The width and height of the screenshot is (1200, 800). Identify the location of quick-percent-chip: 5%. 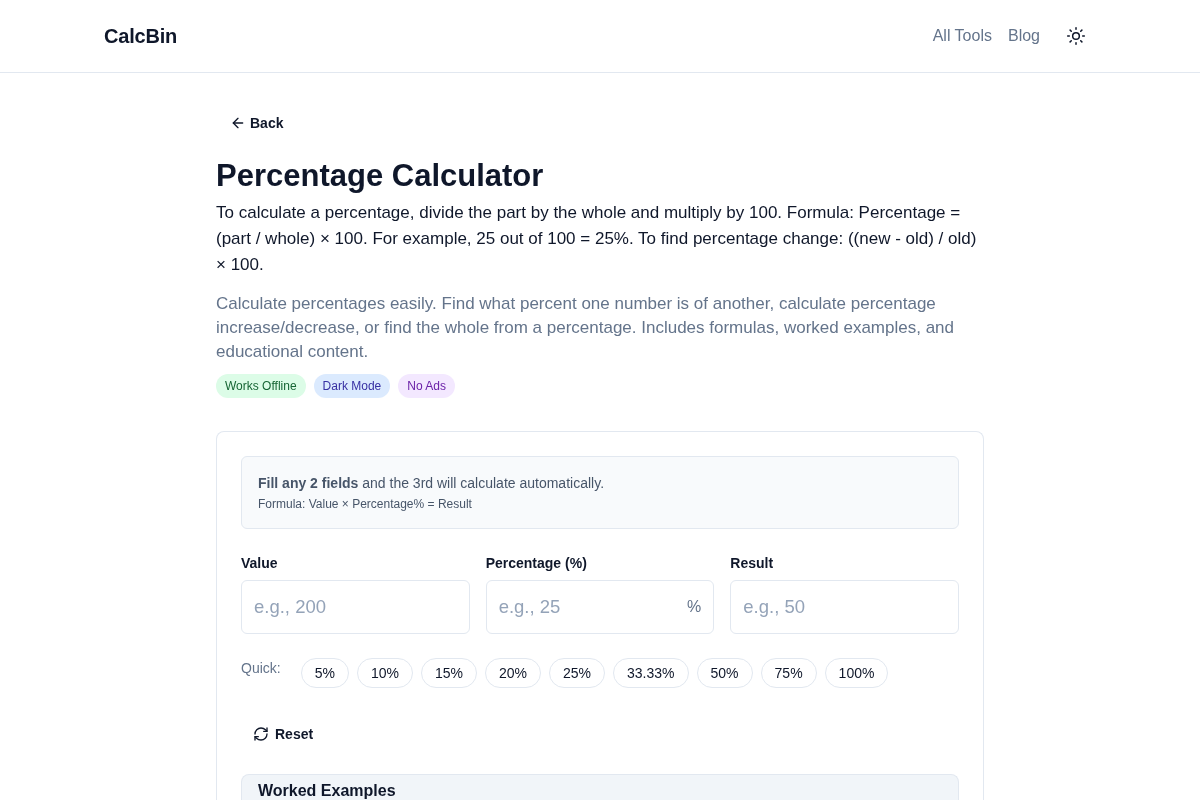
(324, 673).